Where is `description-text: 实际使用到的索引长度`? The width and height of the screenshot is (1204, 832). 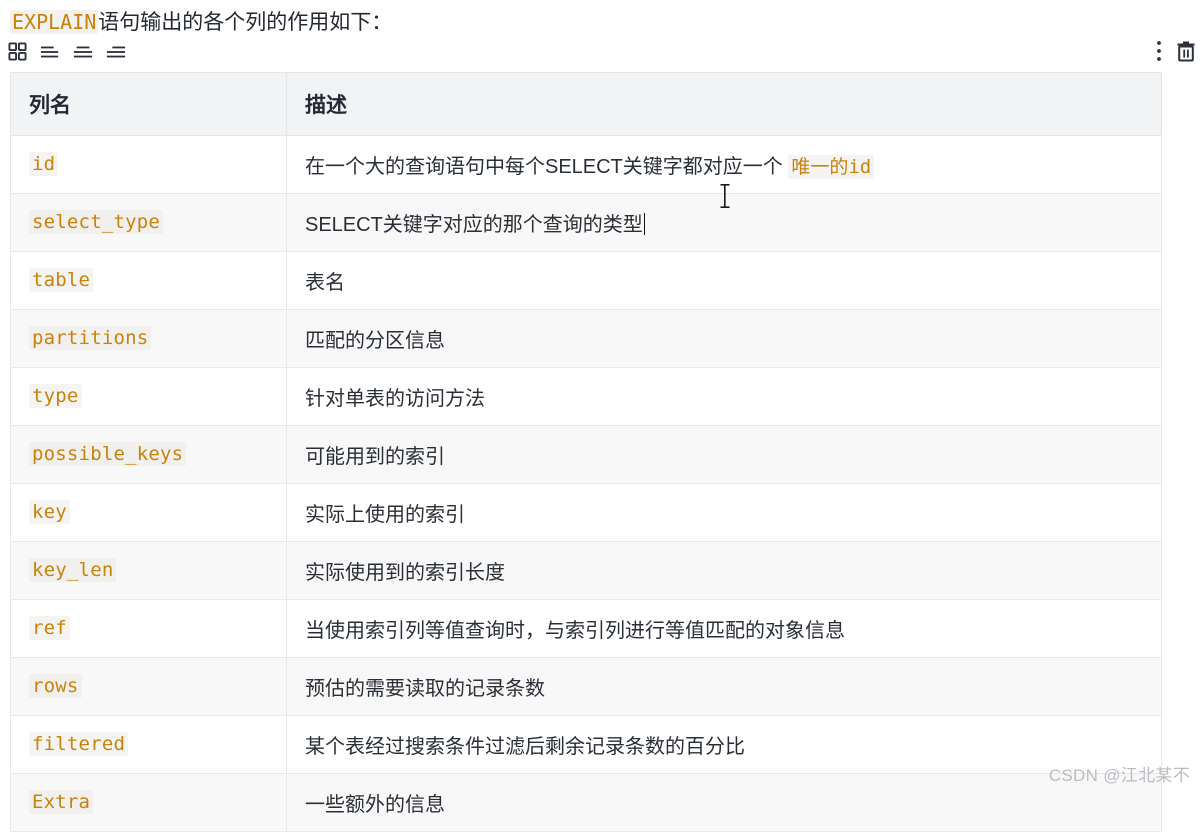 description-text: 实际使用到的索引长度 is located at coordinates (405, 573).